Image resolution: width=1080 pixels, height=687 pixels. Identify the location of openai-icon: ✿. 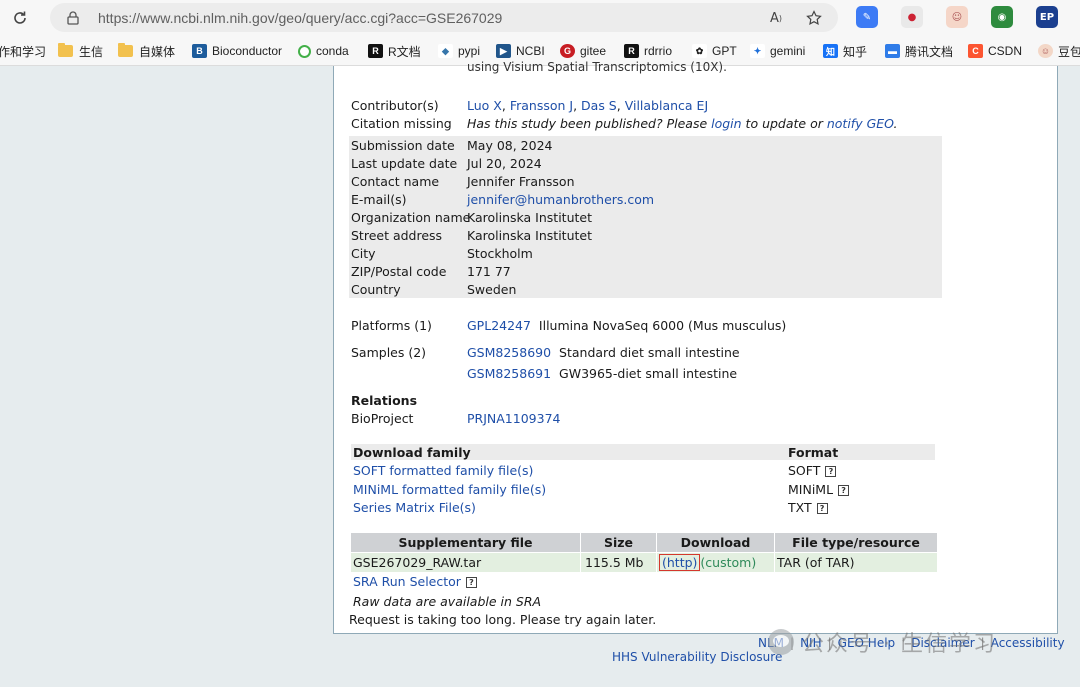
(699, 51).